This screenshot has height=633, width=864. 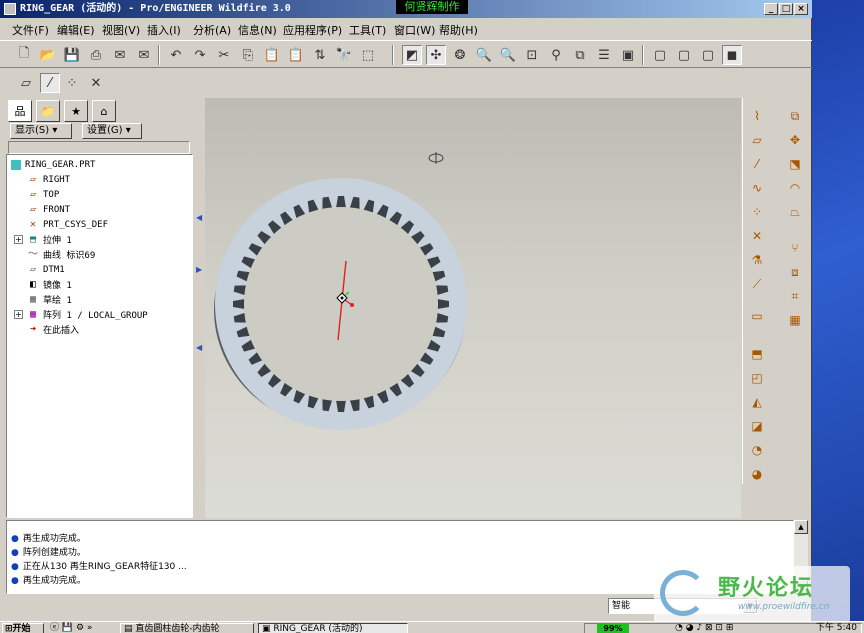 I want to click on view-manager-icon: ▣, so click(x=628, y=55).